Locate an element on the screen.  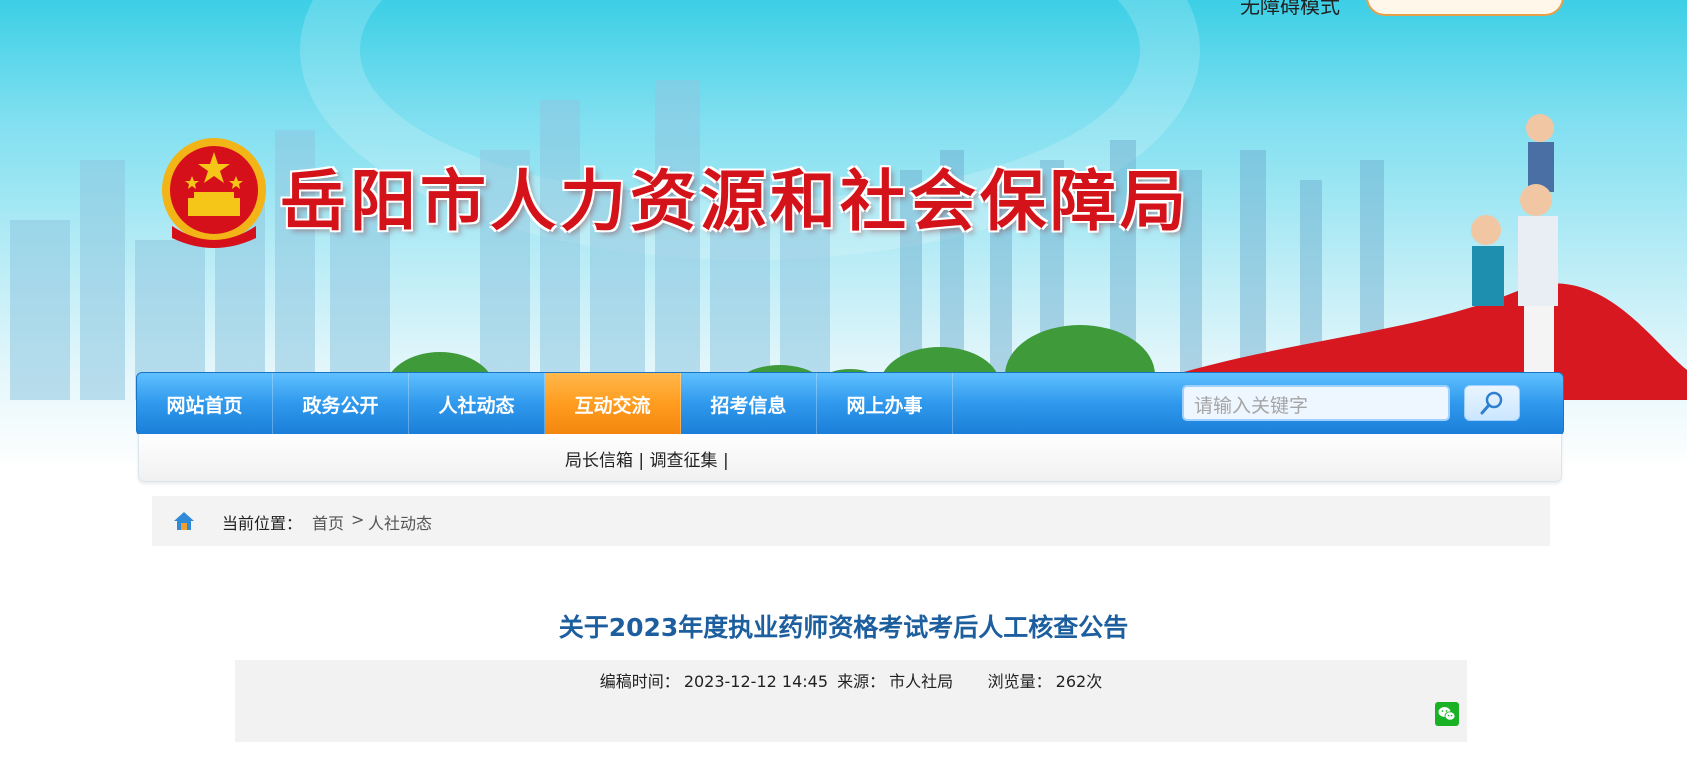
home-icon is located at coordinates (184, 521).